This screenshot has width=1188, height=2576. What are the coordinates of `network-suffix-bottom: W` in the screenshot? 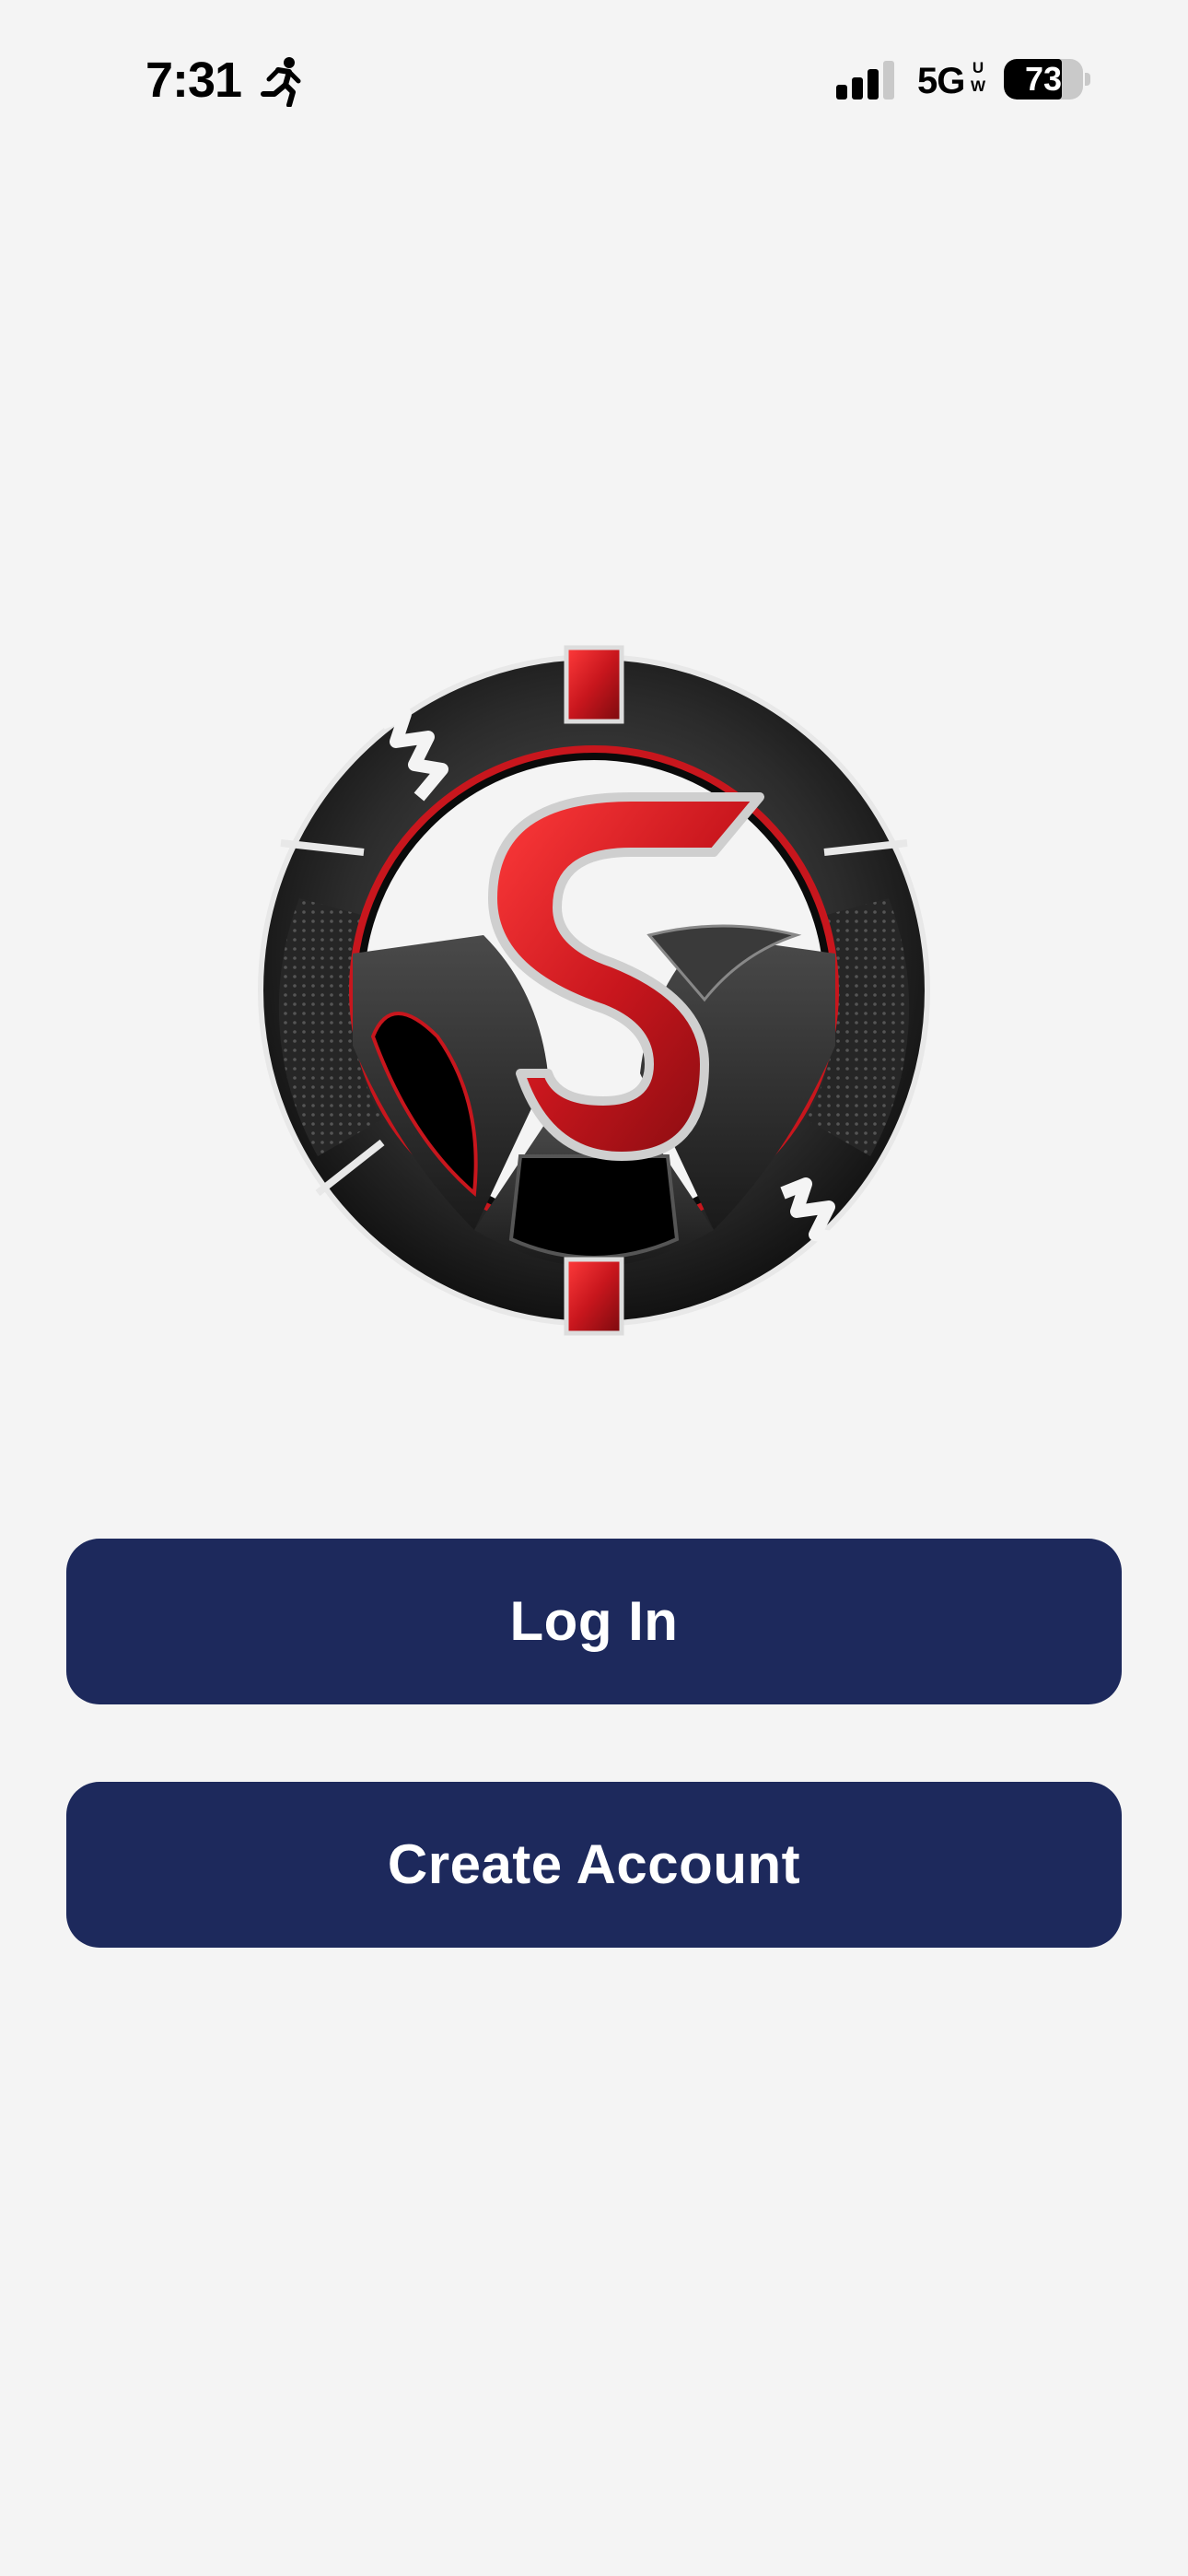 It's located at (978, 86).